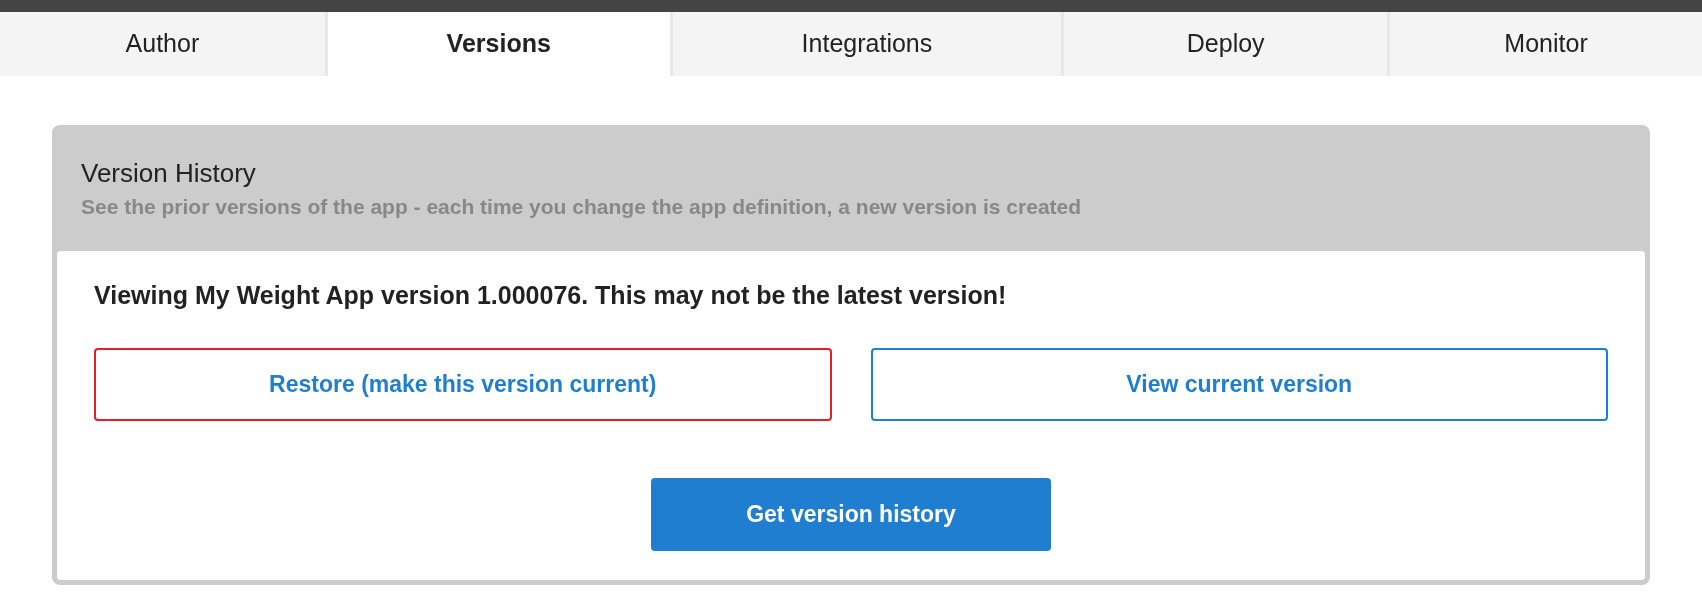 This screenshot has width=1702, height=604. What do you see at coordinates (1226, 44) in the screenshot?
I see `tab: Deploy` at bounding box center [1226, 44].